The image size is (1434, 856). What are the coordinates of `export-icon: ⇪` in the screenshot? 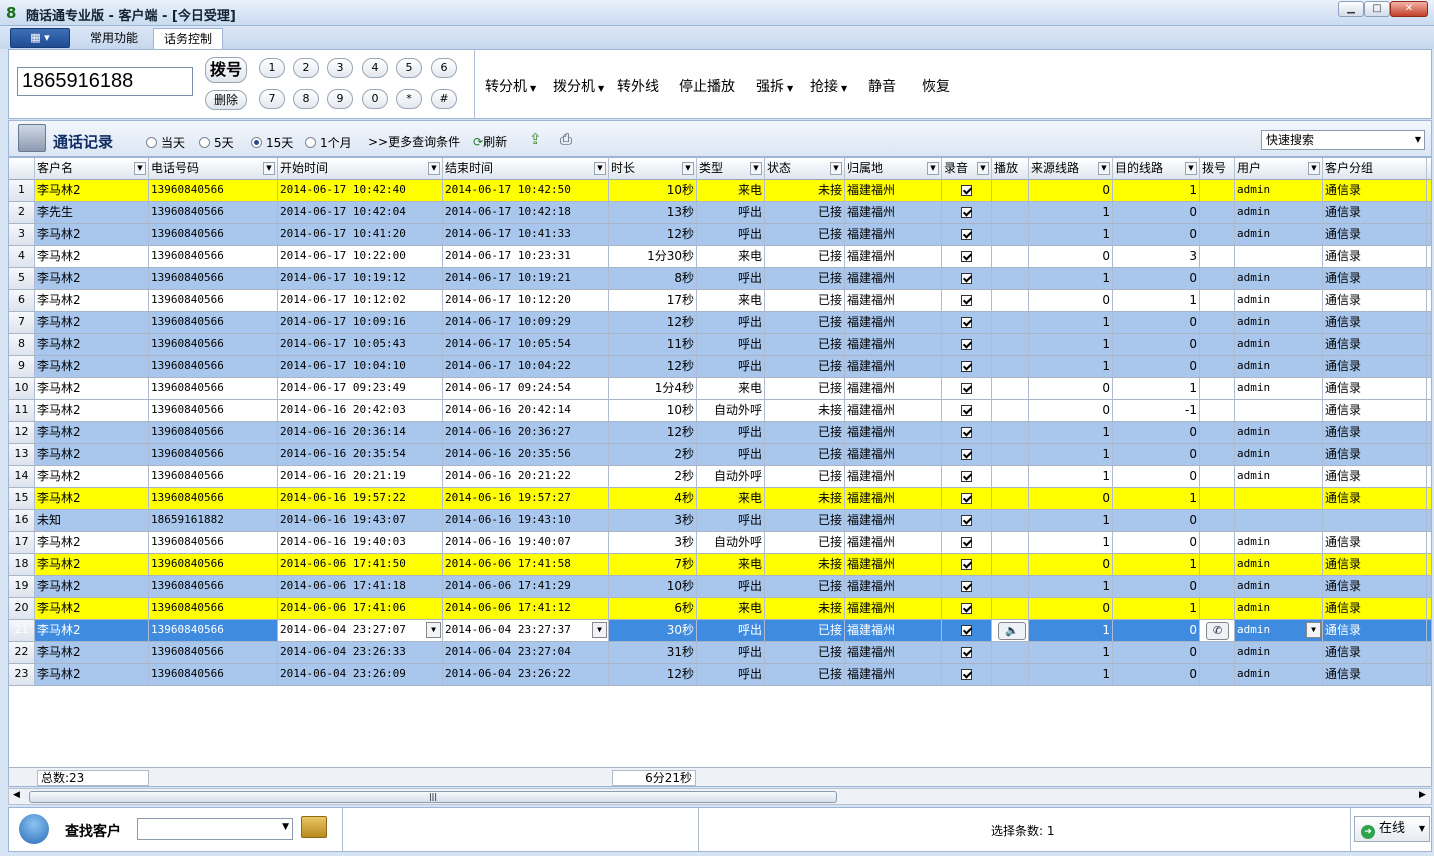 It's located at (535, 139).